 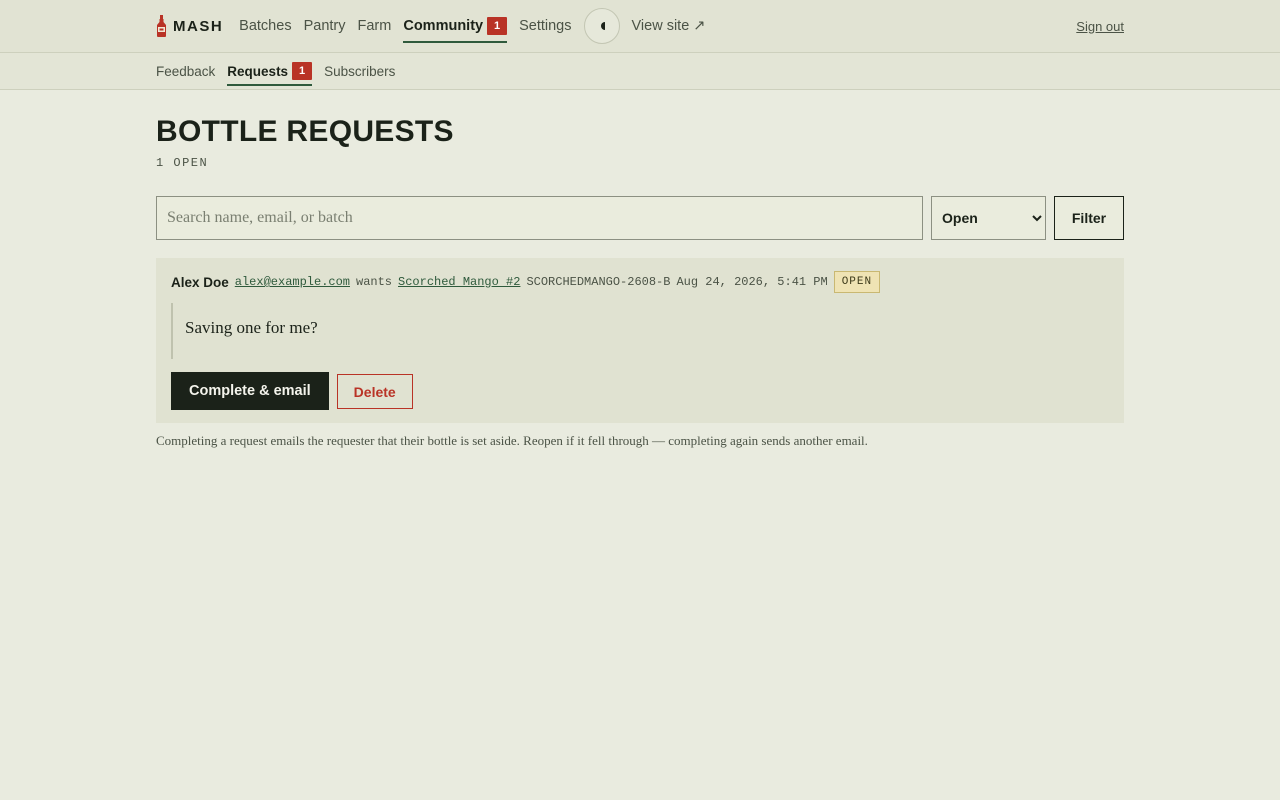 I want to click on nav-item-batches: Batches, so click(x=265, y=26).